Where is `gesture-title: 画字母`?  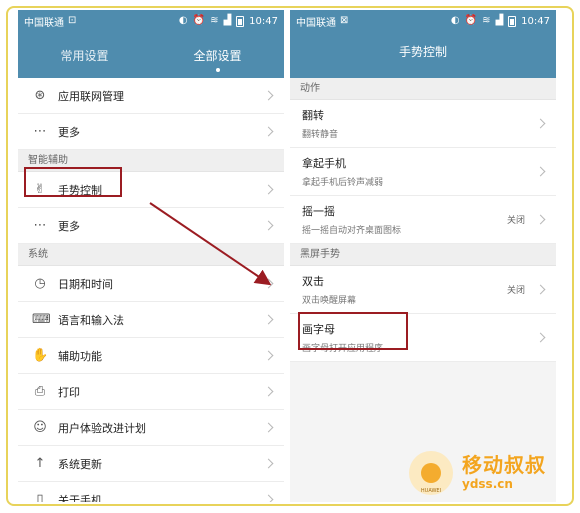
gesture-title: 画字母 is located at coordinates (318, 329).